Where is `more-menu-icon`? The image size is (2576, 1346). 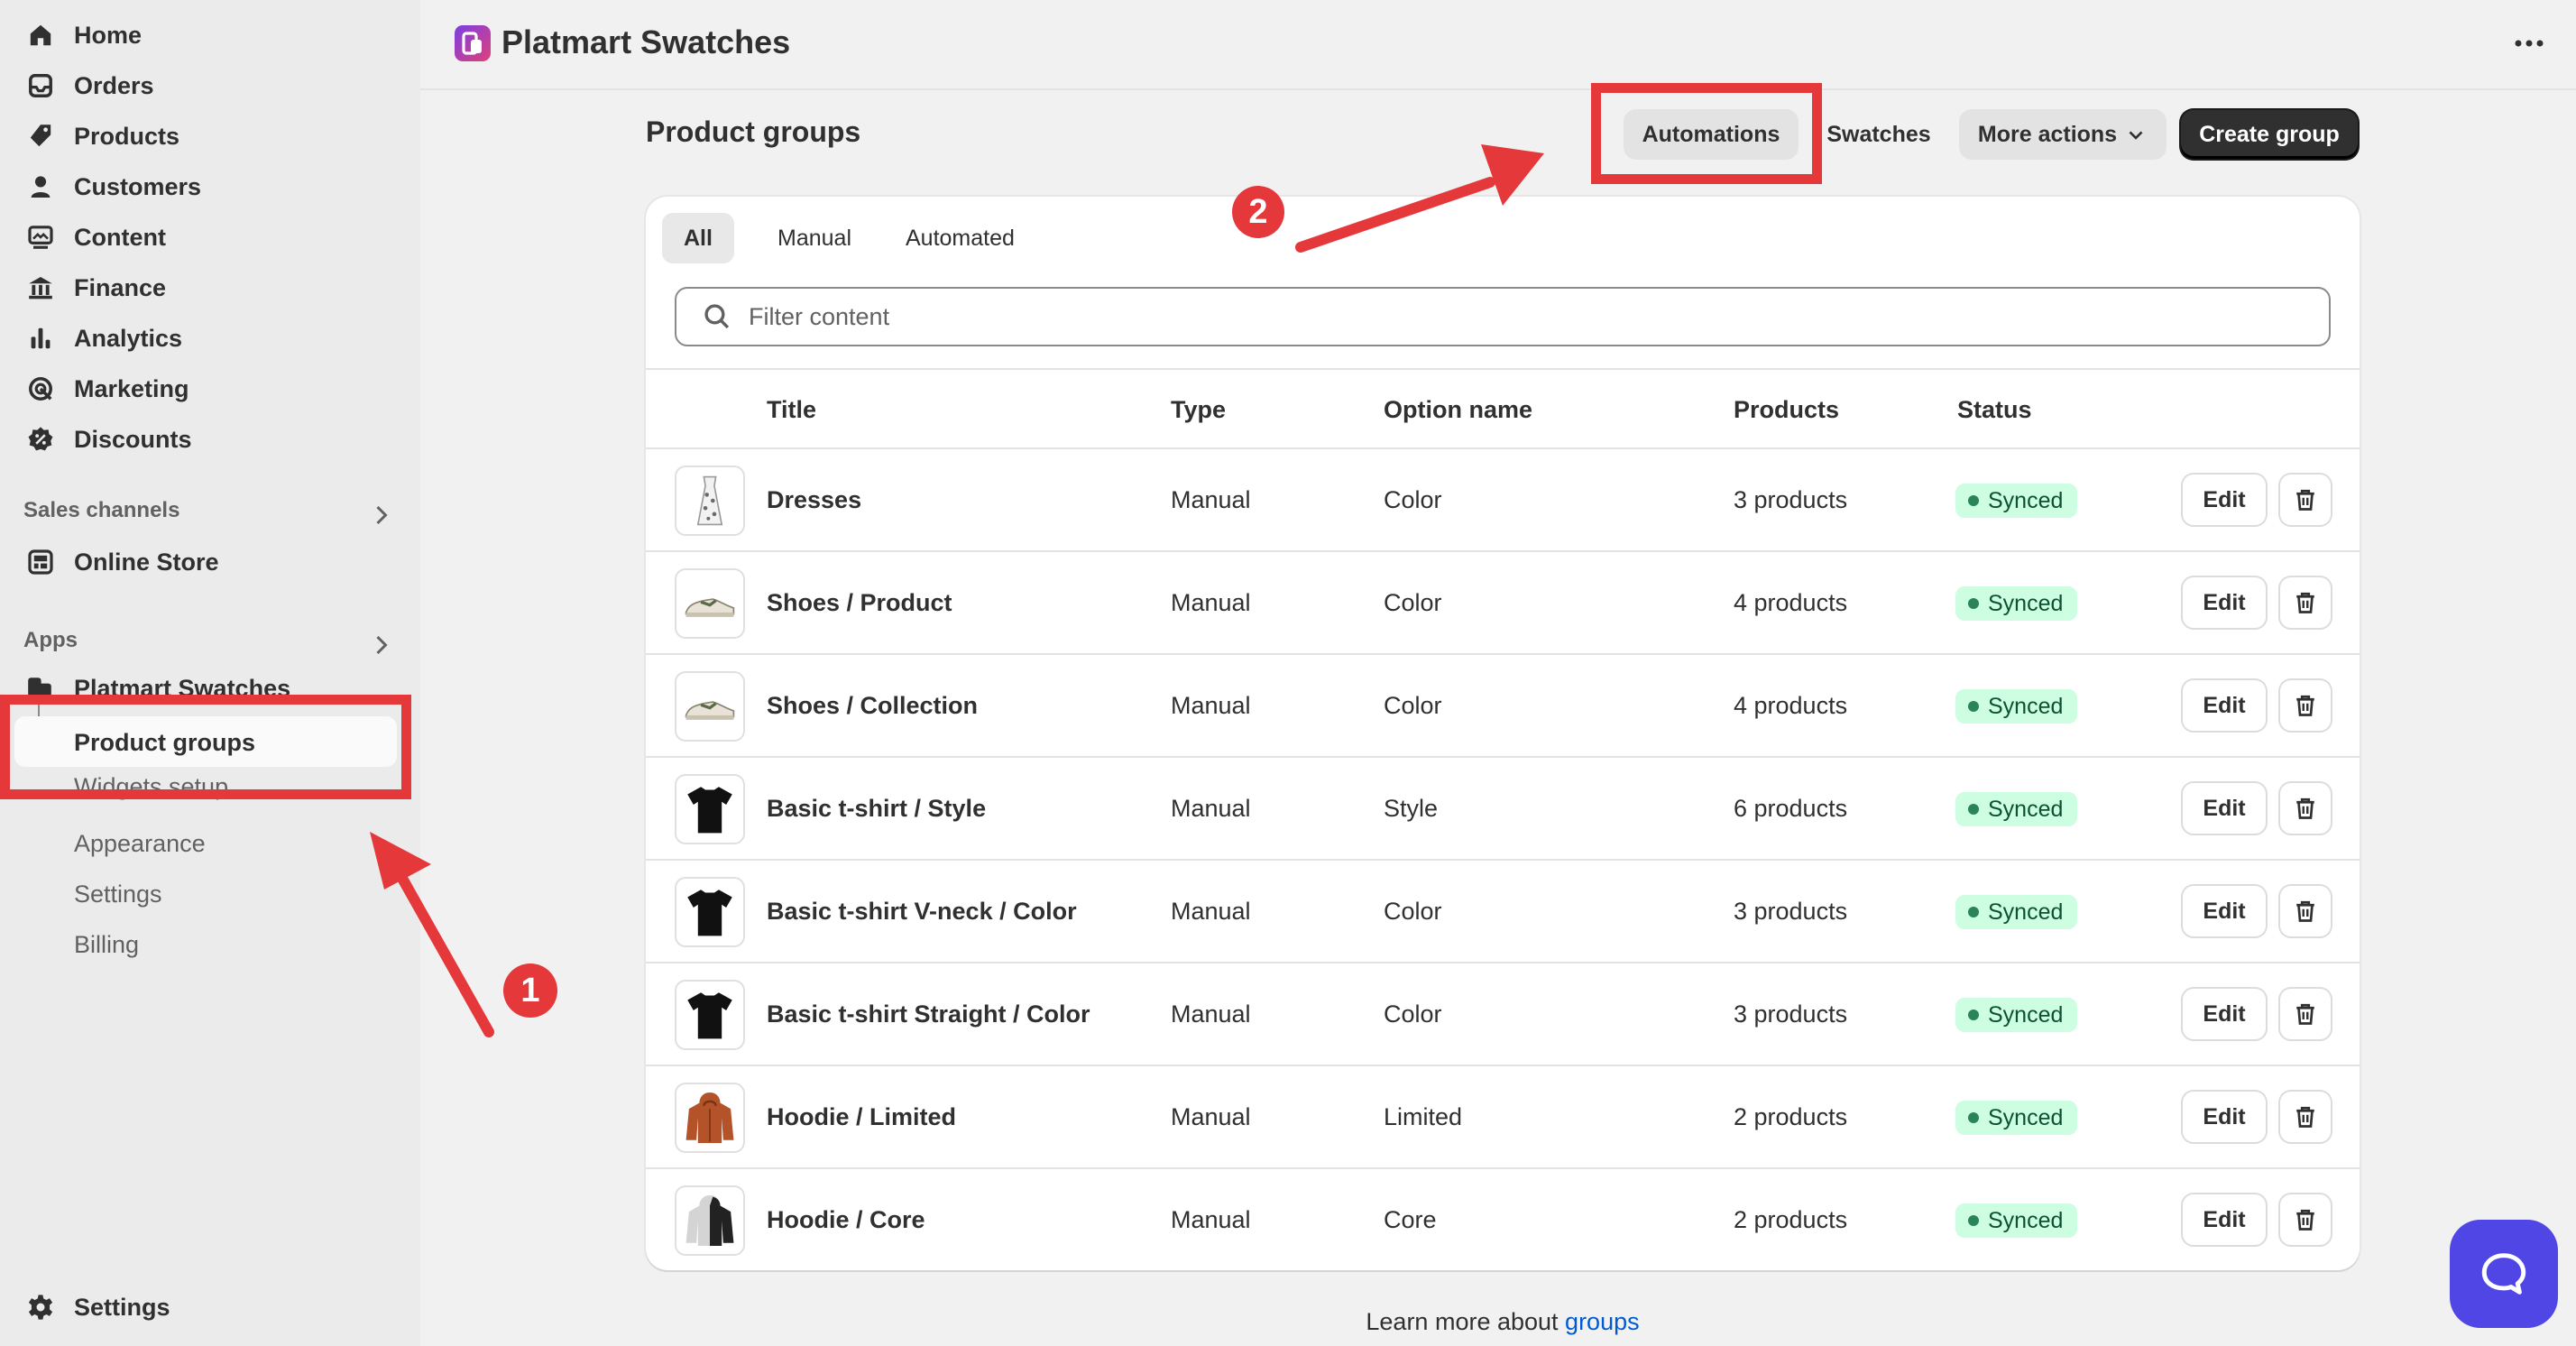
more-menu-icon is located at coordinates (2529, 44).